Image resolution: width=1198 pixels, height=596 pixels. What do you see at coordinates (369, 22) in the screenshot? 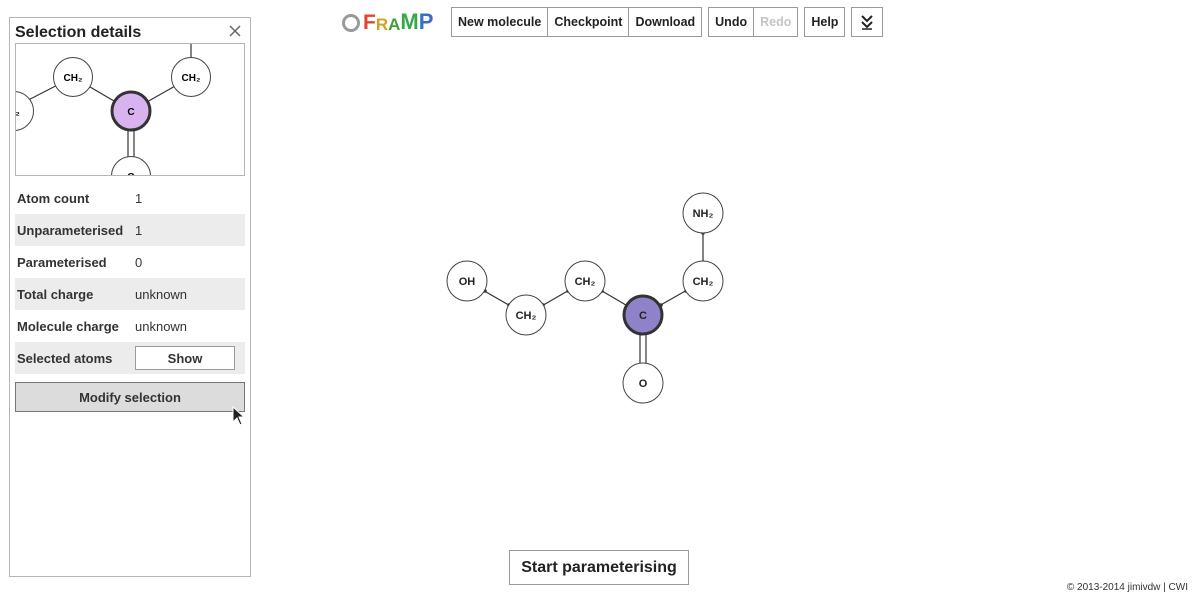
I see `logo-letter: F` at bounding box center [369, 22].